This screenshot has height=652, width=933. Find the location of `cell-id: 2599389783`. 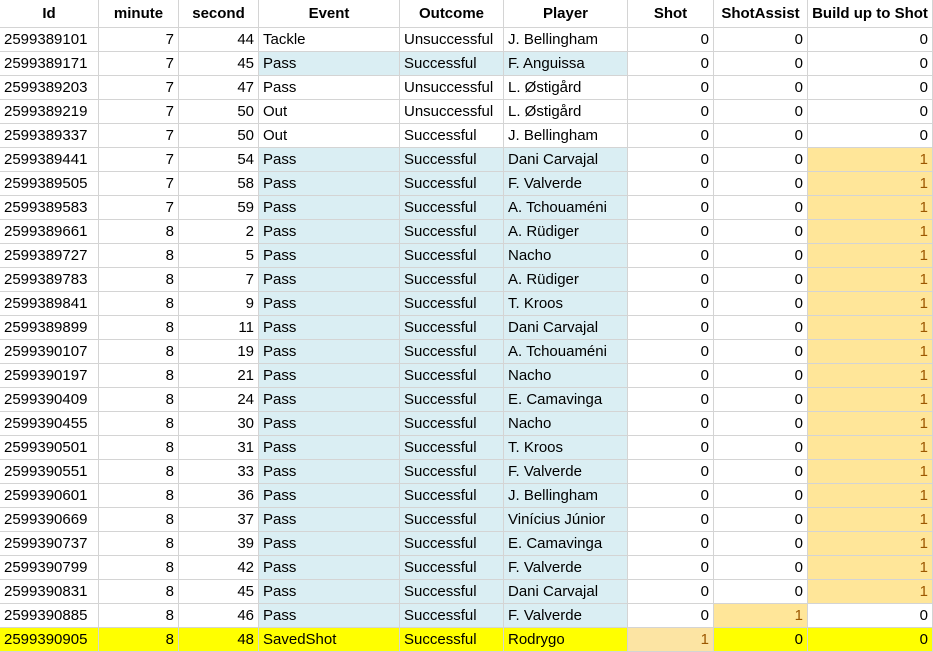

cell-id: 2599389783 is located at coordinates (49, 280).